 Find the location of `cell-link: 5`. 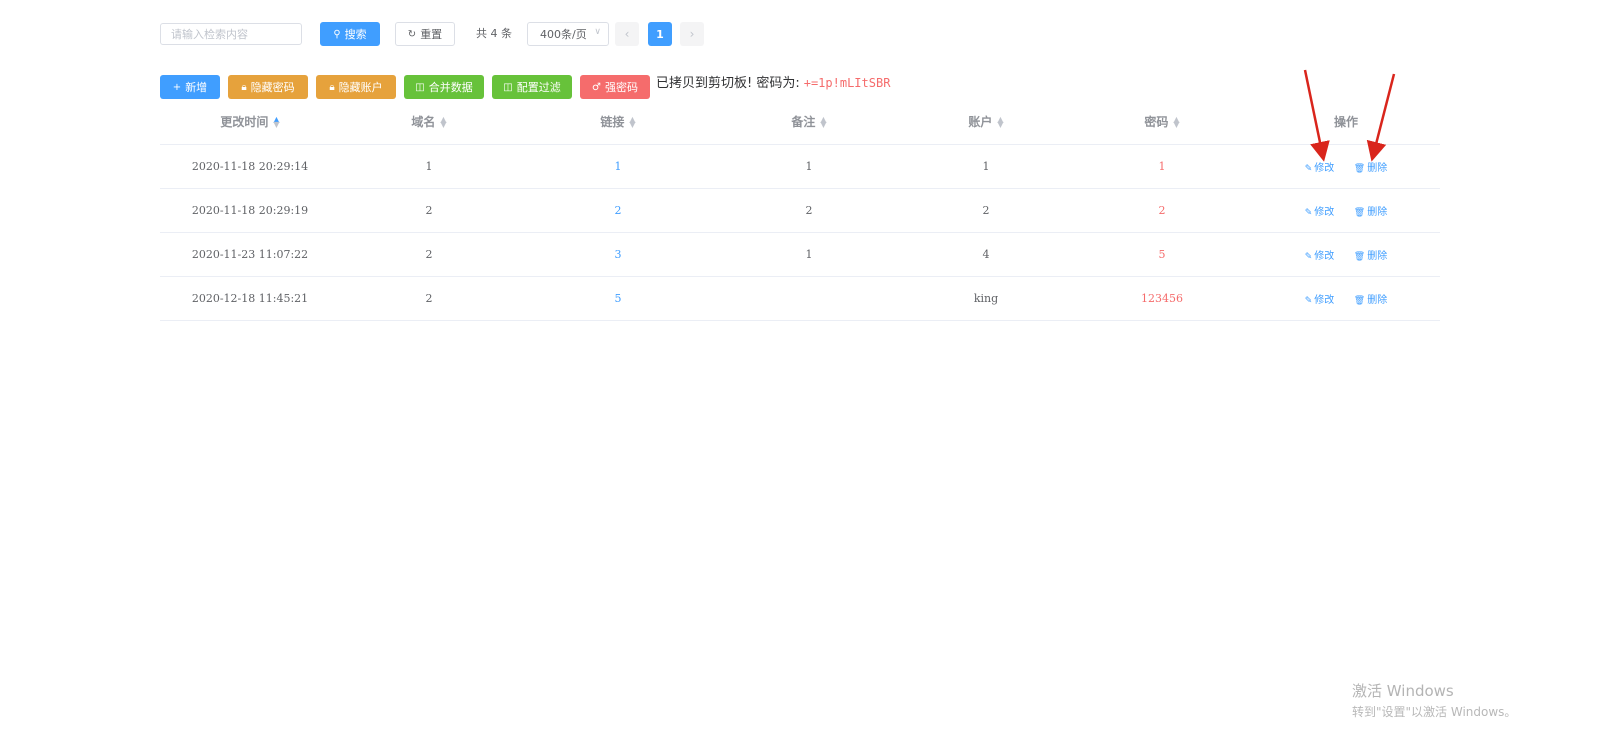

cell-link: 5 is located at coordinates (618, 298).